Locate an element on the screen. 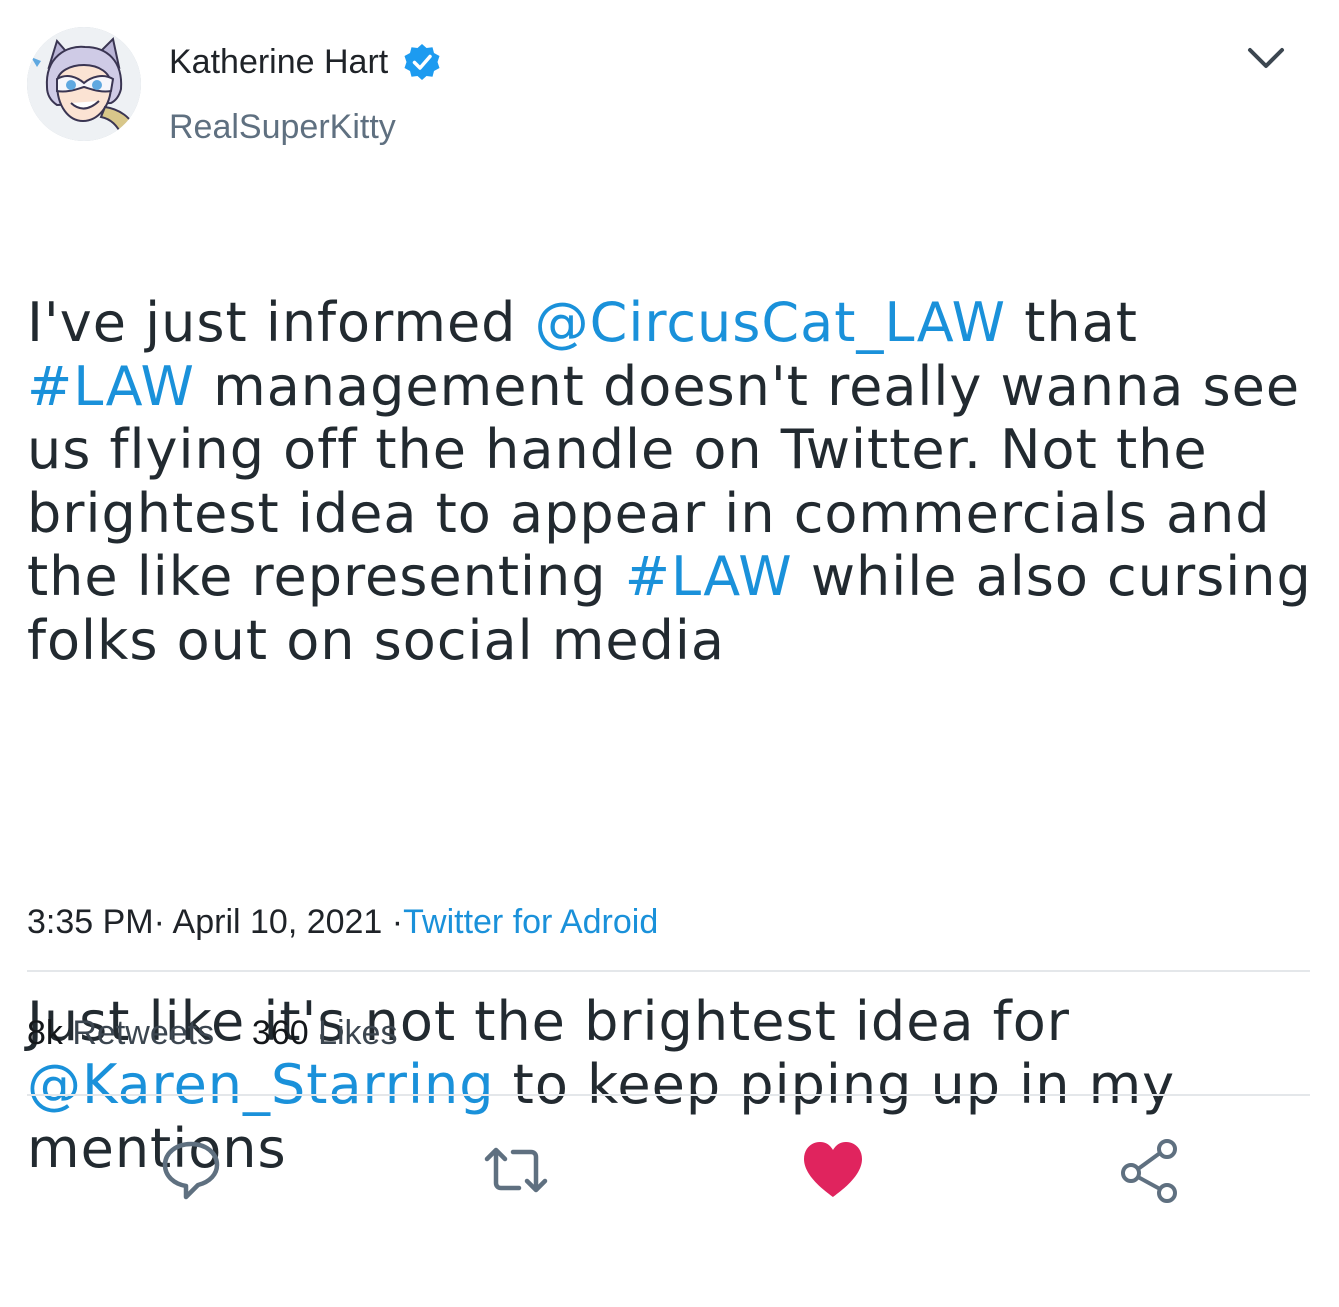 This screenshot has width=1339, height=1307. tweet-date: April 10, 2021 is located at coordinates (278, 922).